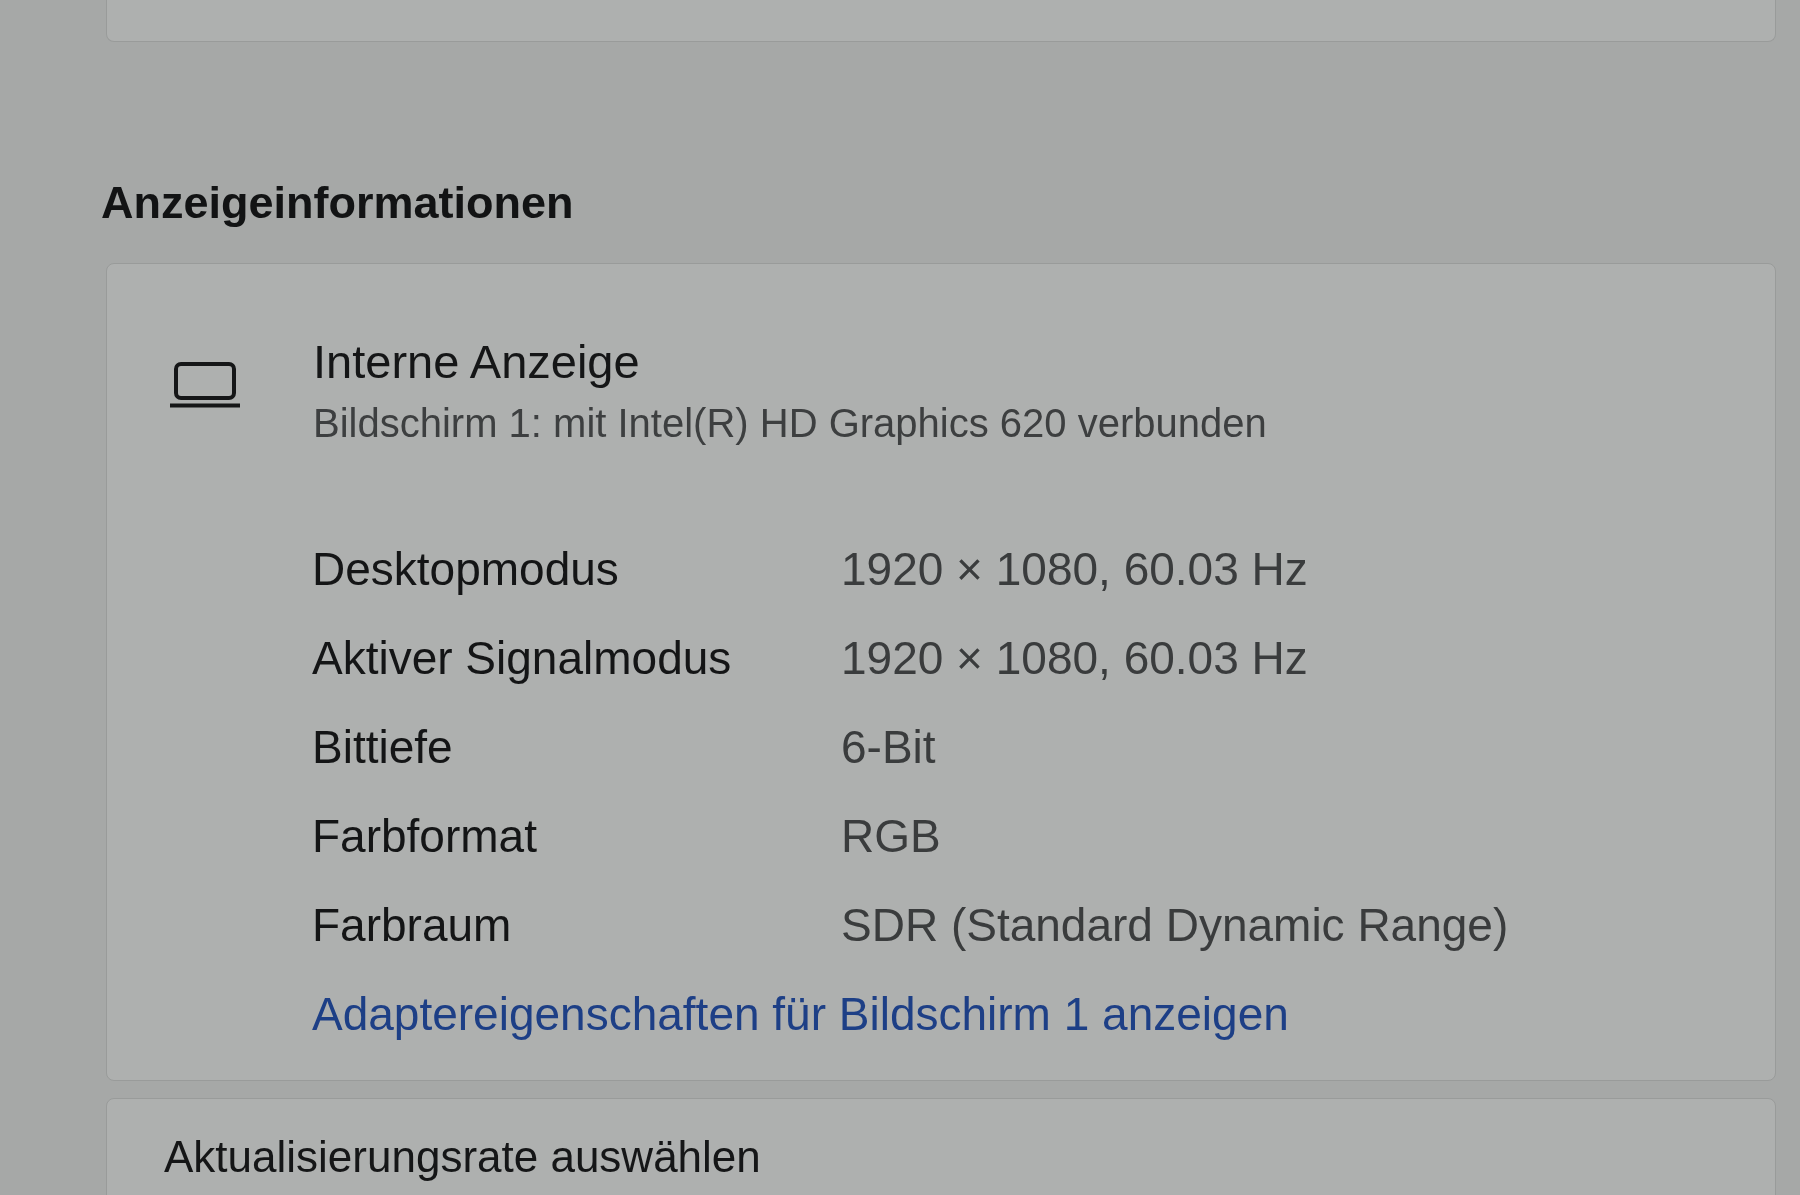 The image size is (1800, 1195). I want to click on property-label: Desktopmodus, so click(466, 569).